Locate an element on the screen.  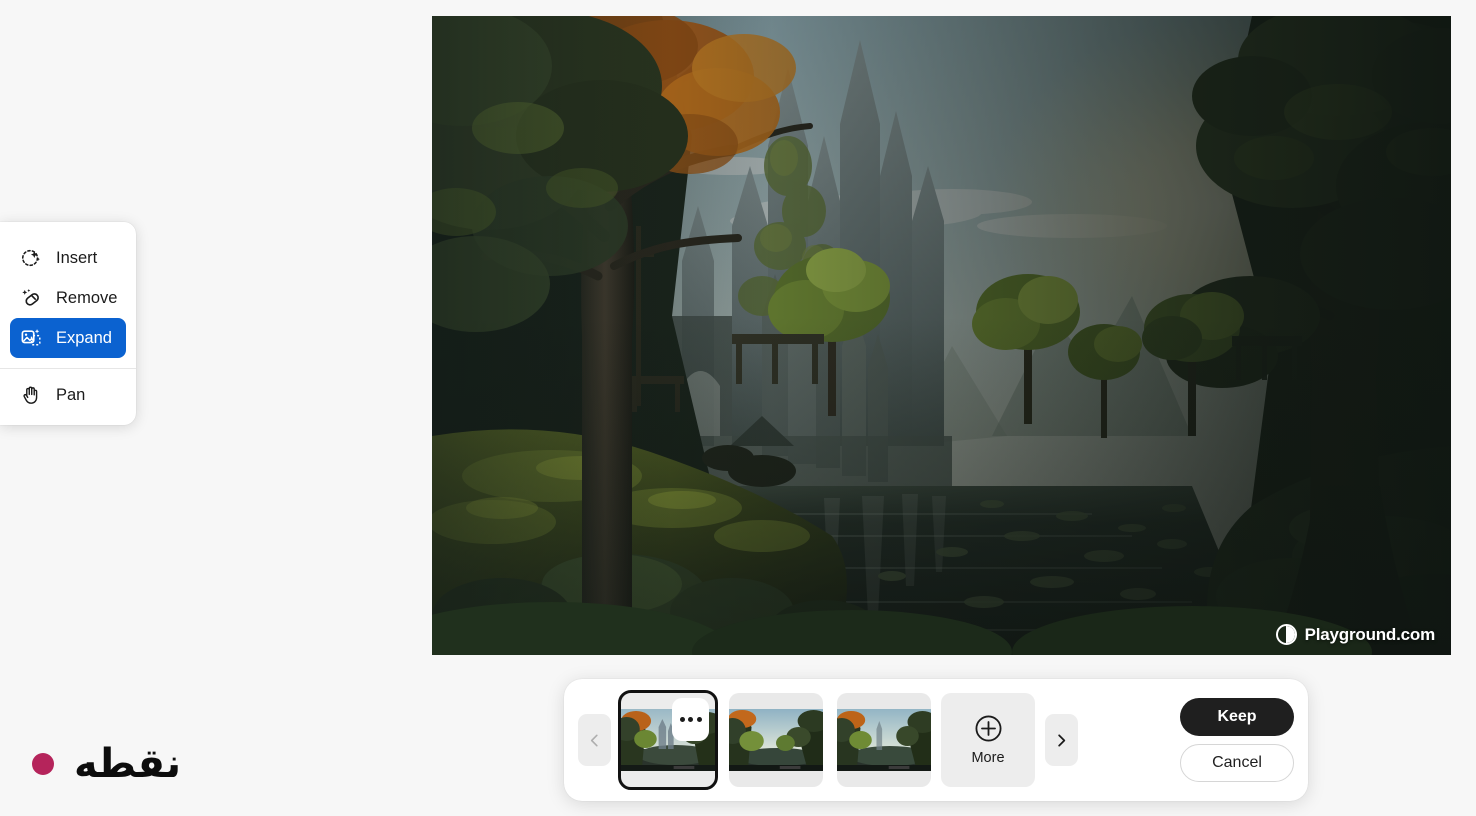
next-variation-button is located at coordinates (1061, 740).